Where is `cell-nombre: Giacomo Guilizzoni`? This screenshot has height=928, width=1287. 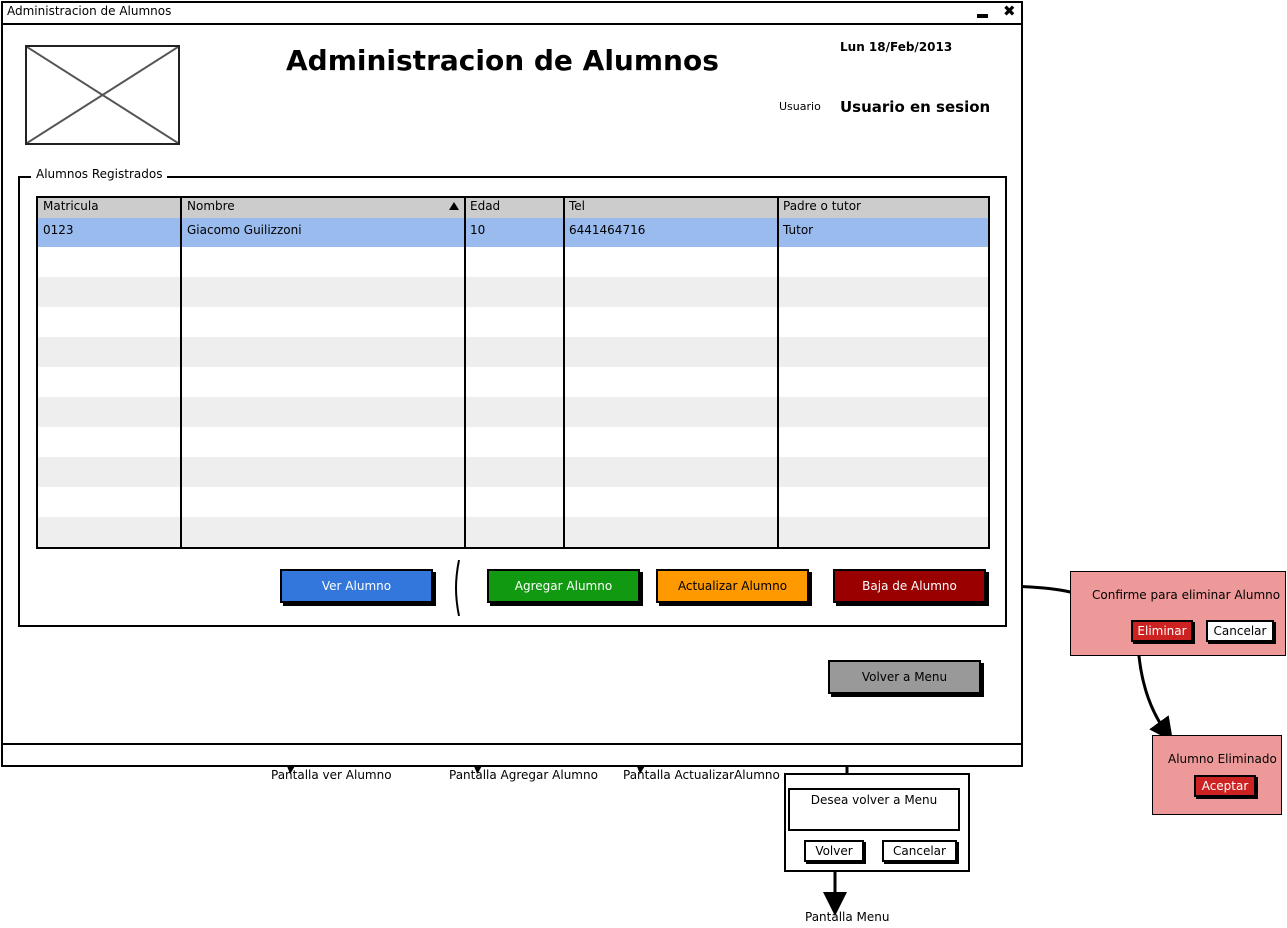 cell-nombre: Giacomo Guilizzoni is located at coordinates (244, 230).